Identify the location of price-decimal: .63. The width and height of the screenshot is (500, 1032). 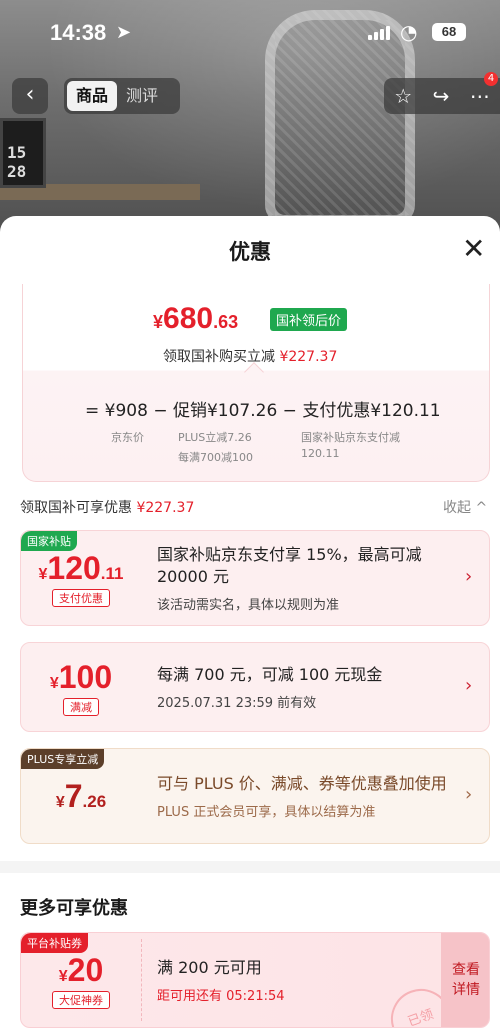
(226, 322).